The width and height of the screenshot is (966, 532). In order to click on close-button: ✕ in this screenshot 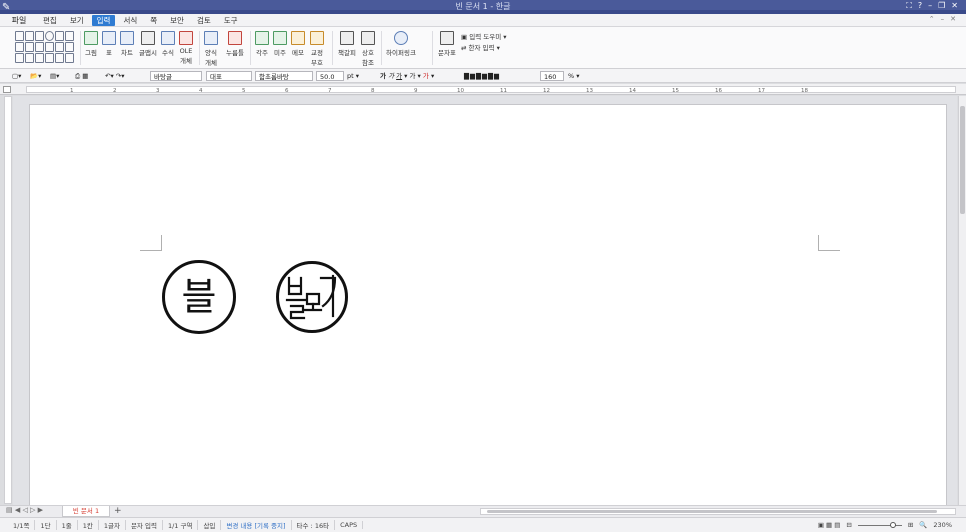, I will do `click(954, 6)`.